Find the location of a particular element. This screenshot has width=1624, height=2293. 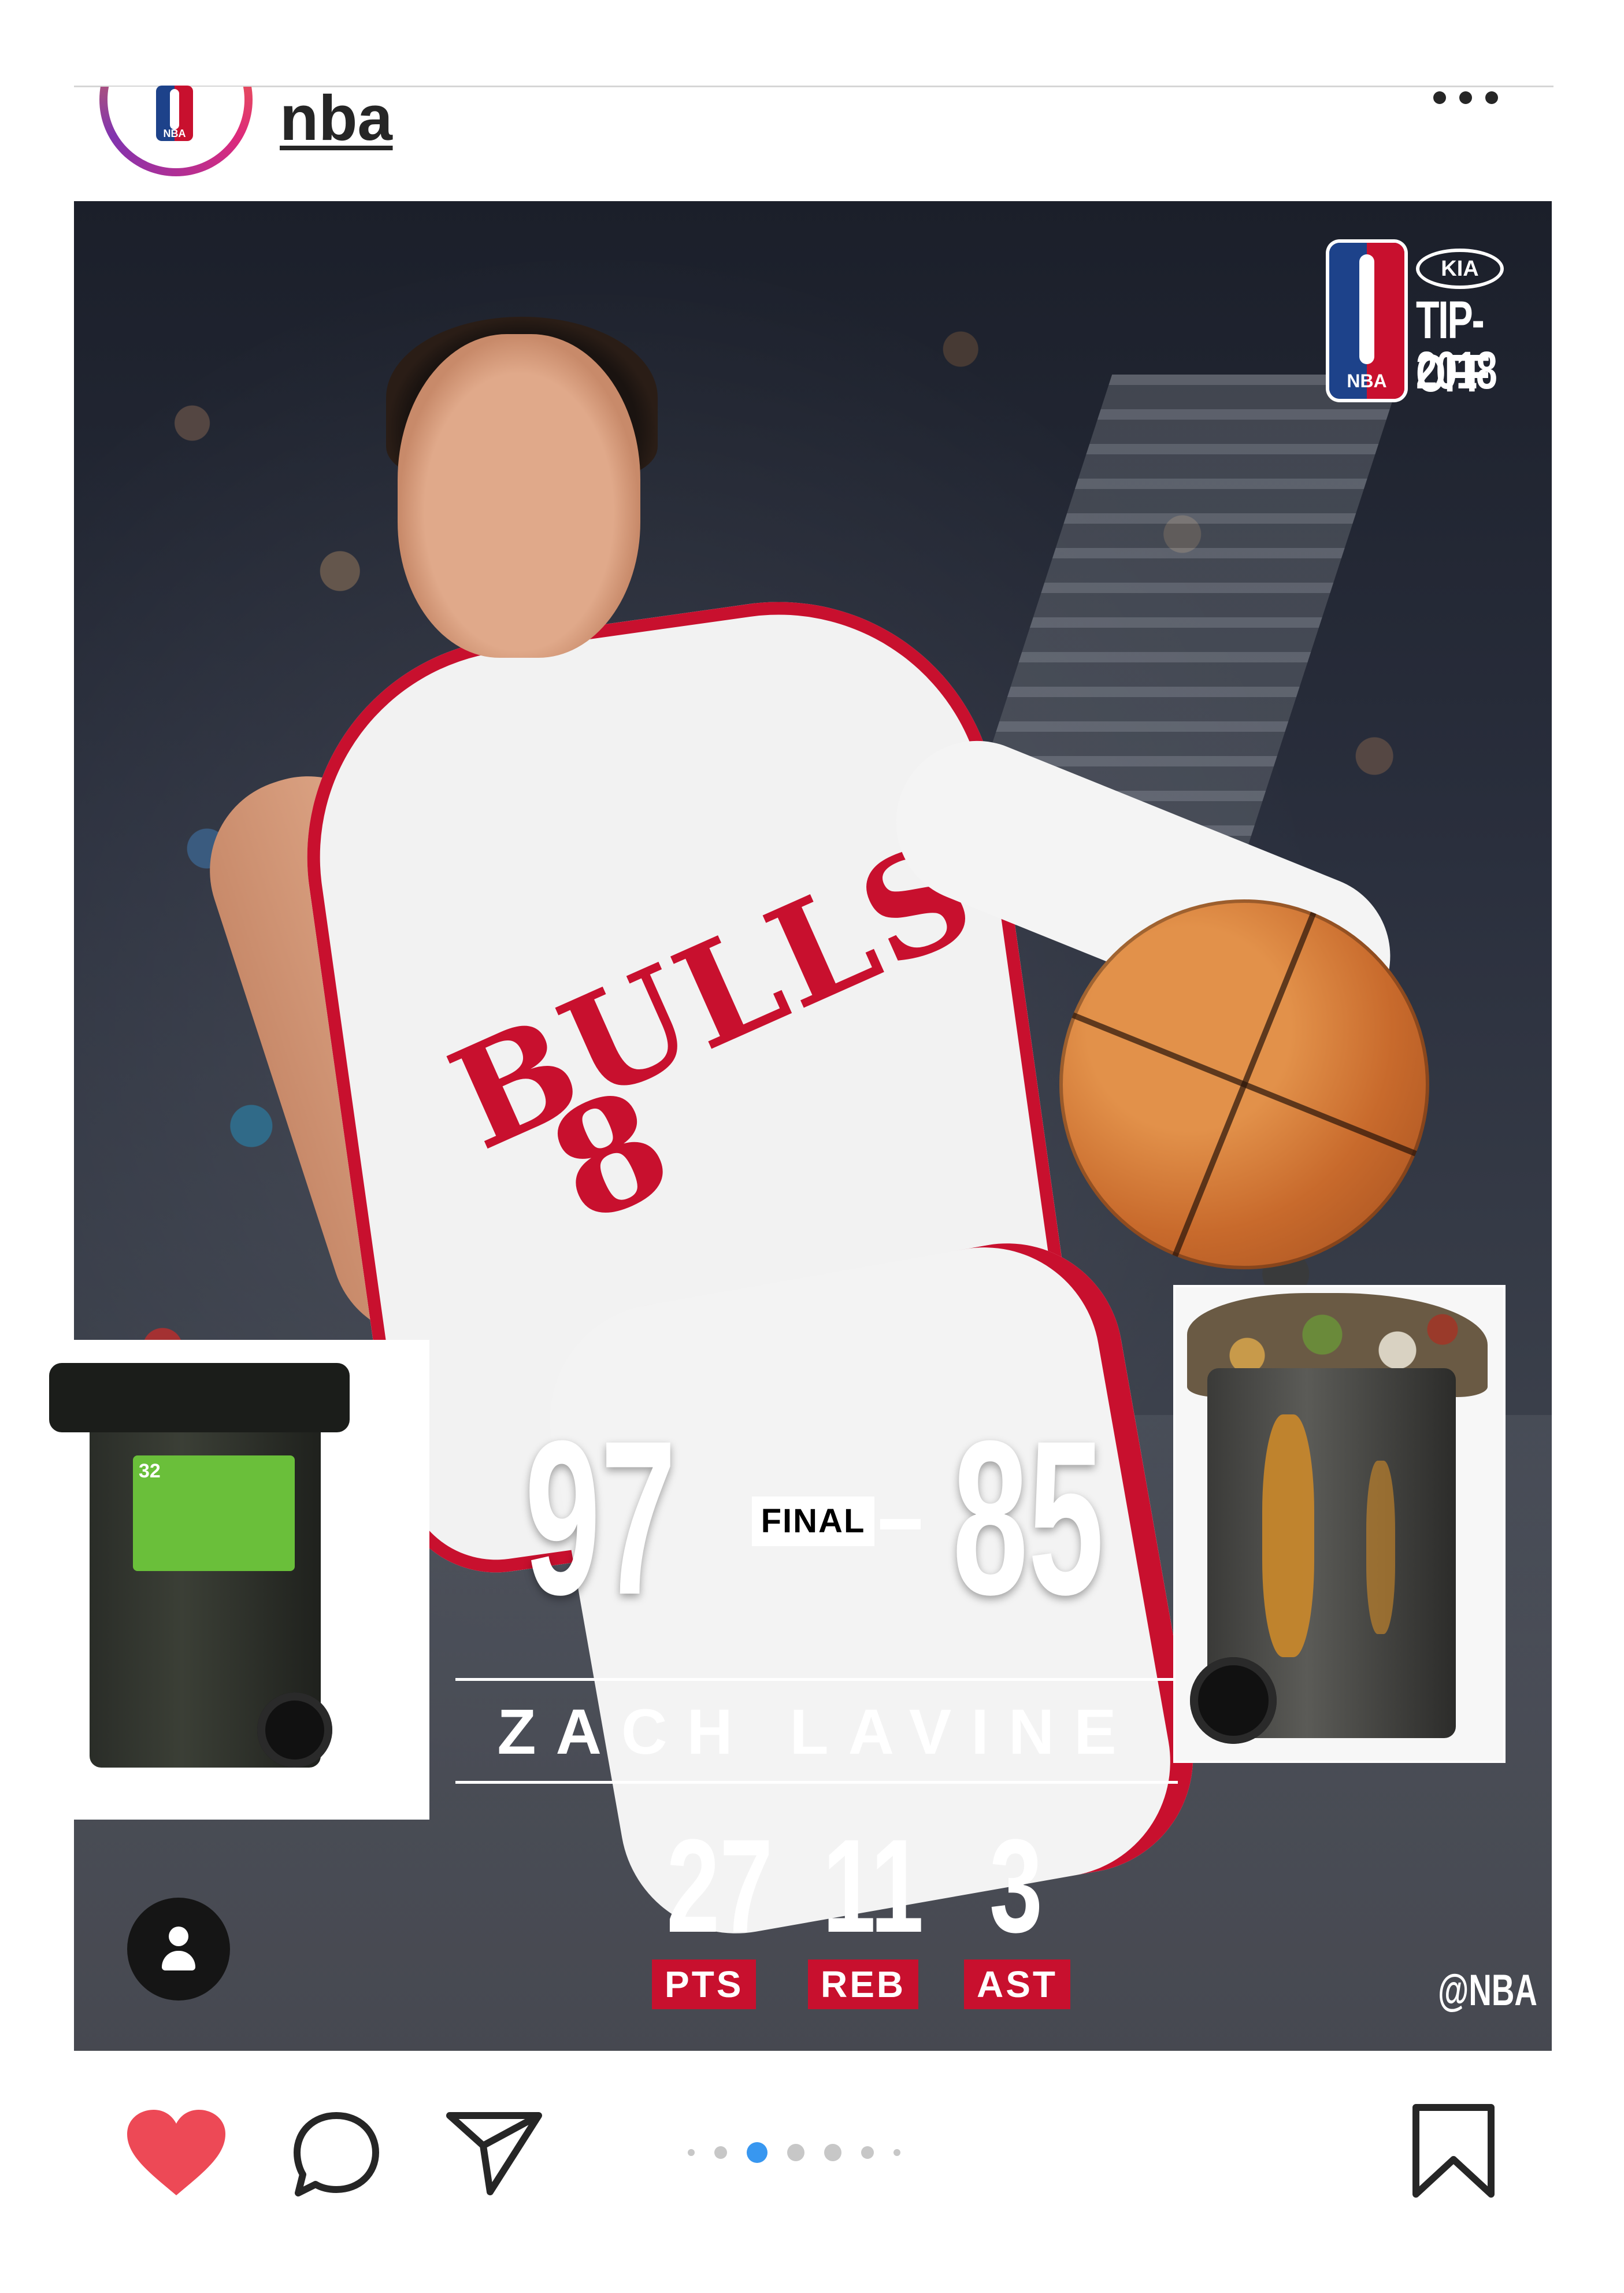

stat-value: 27 is located at coordinates (719, 1886).